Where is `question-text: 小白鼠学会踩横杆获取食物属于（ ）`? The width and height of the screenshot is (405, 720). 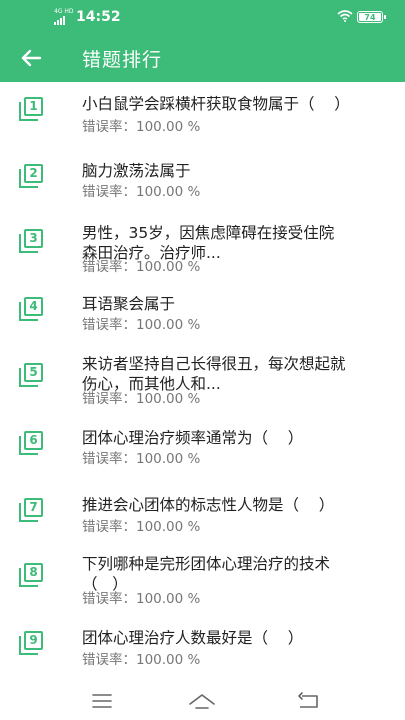 question-text: 小白鼠学会踩横杆获取食物属于（ ） is located at coordinates (216, 104).